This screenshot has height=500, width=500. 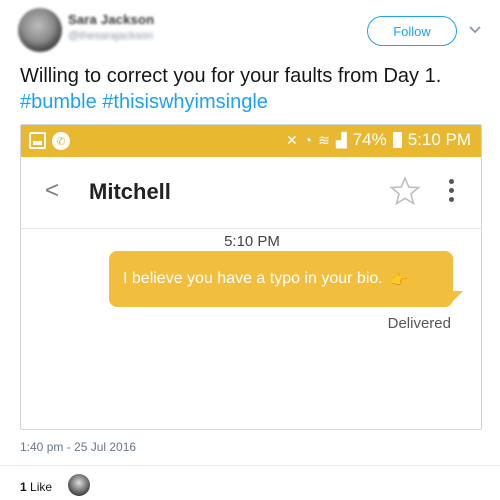 I want to click on pointing-hand-icon: 👉, so click(x=399, y=278).